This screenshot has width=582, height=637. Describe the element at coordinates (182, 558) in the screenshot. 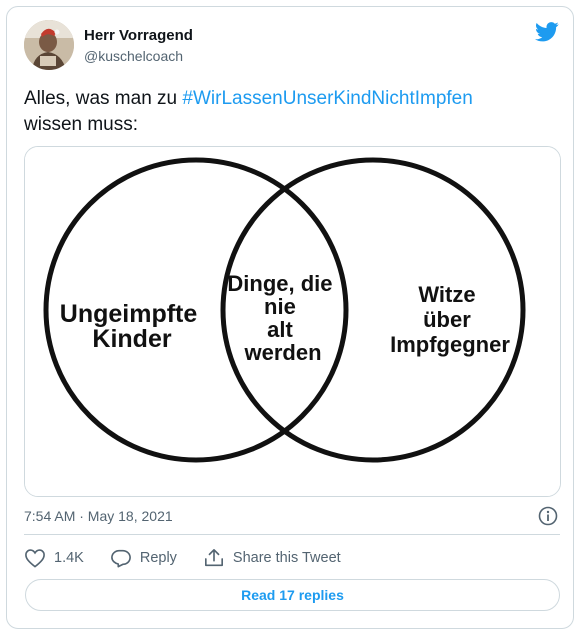

I see `action-bar: 1.4K Reply Share this Tweet` at that location.